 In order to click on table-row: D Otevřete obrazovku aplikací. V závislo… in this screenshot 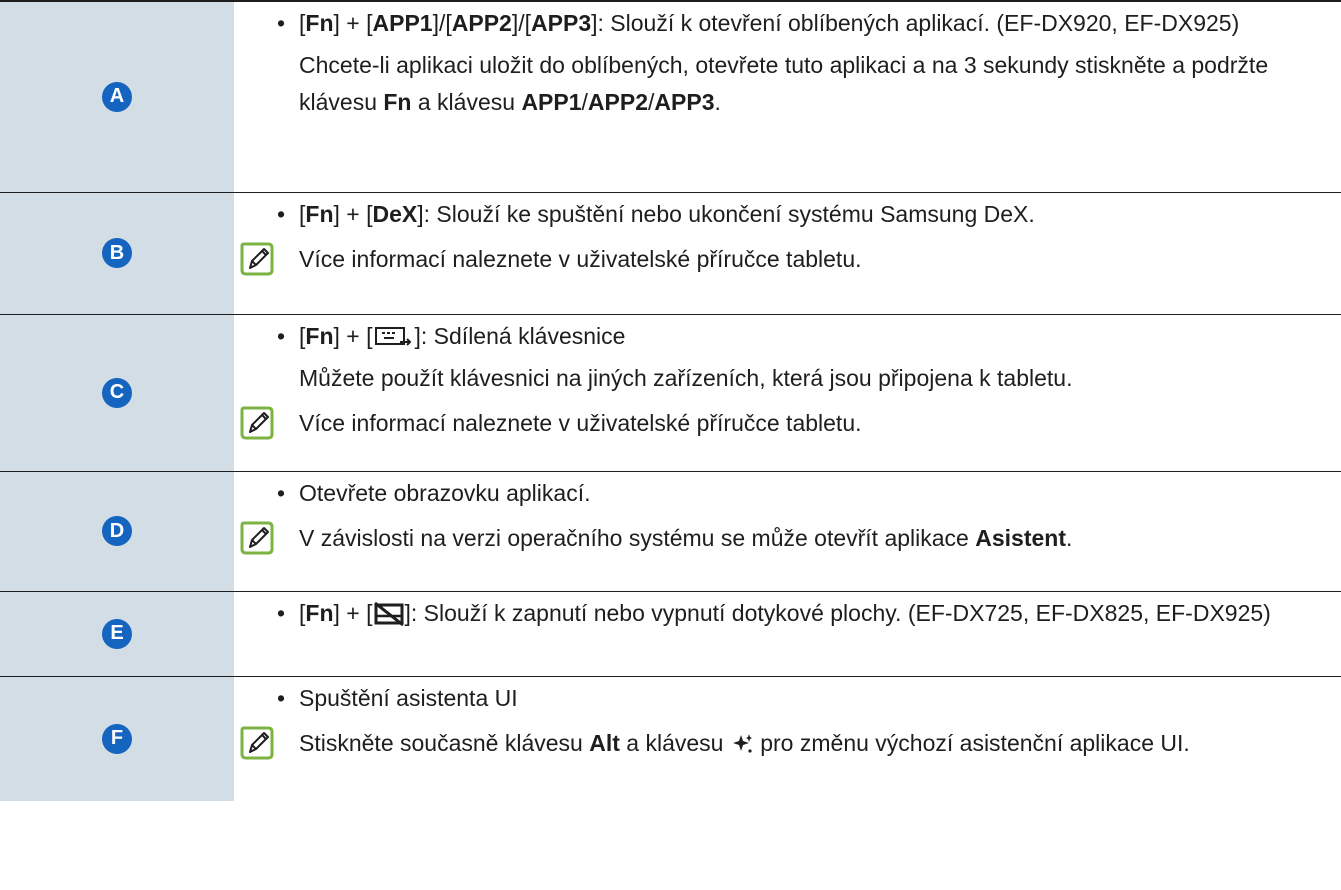, I will do `click(670, 530)`.